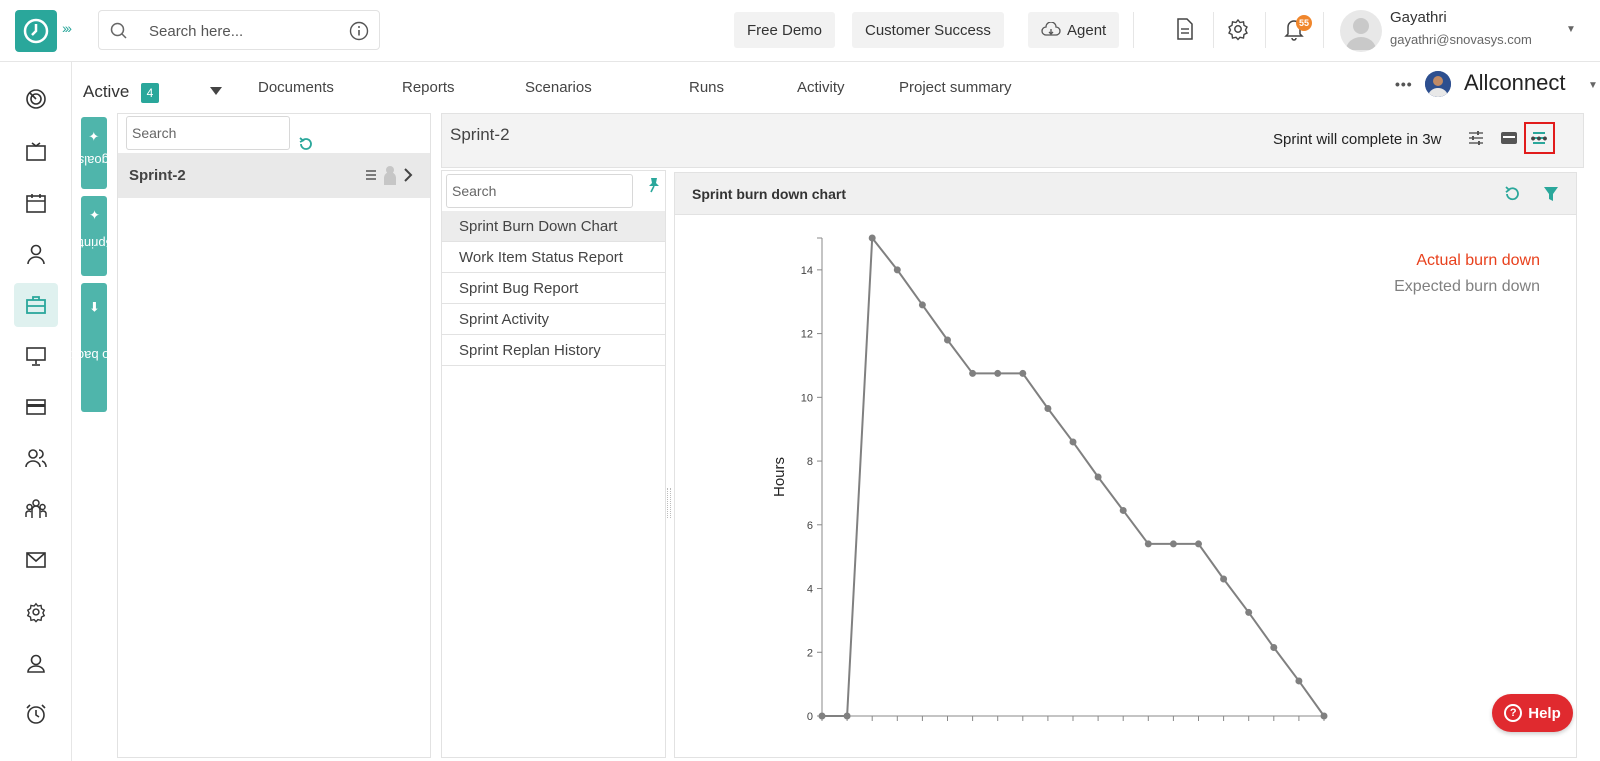  What do you see at coordinates (928, 30) in the screenshot?
I see `customer-success-button: Customer Success` at bounding box center [928, 30].